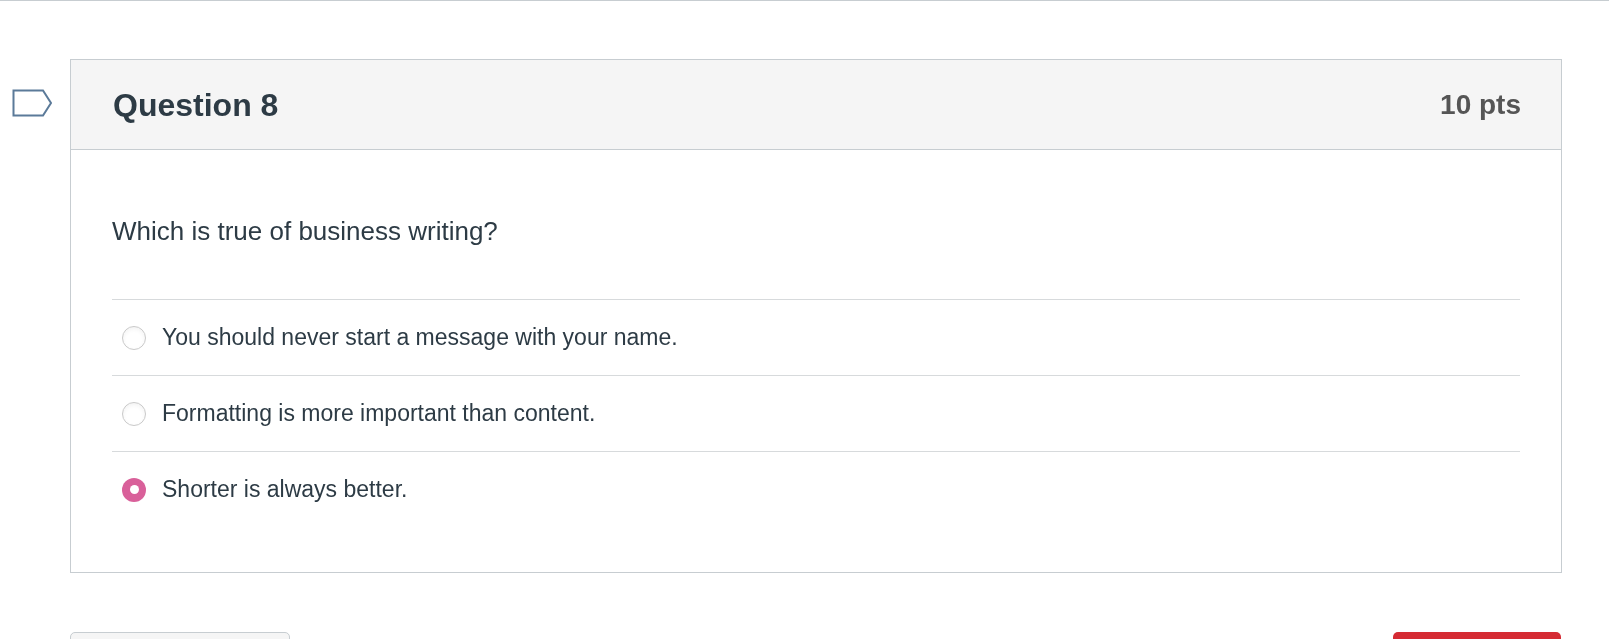 The image size is (1609, 639). What do you see at coordinates (196, 105) in the screenshot?
I see `question-title: Question 8` at bounding box center [196, 105].